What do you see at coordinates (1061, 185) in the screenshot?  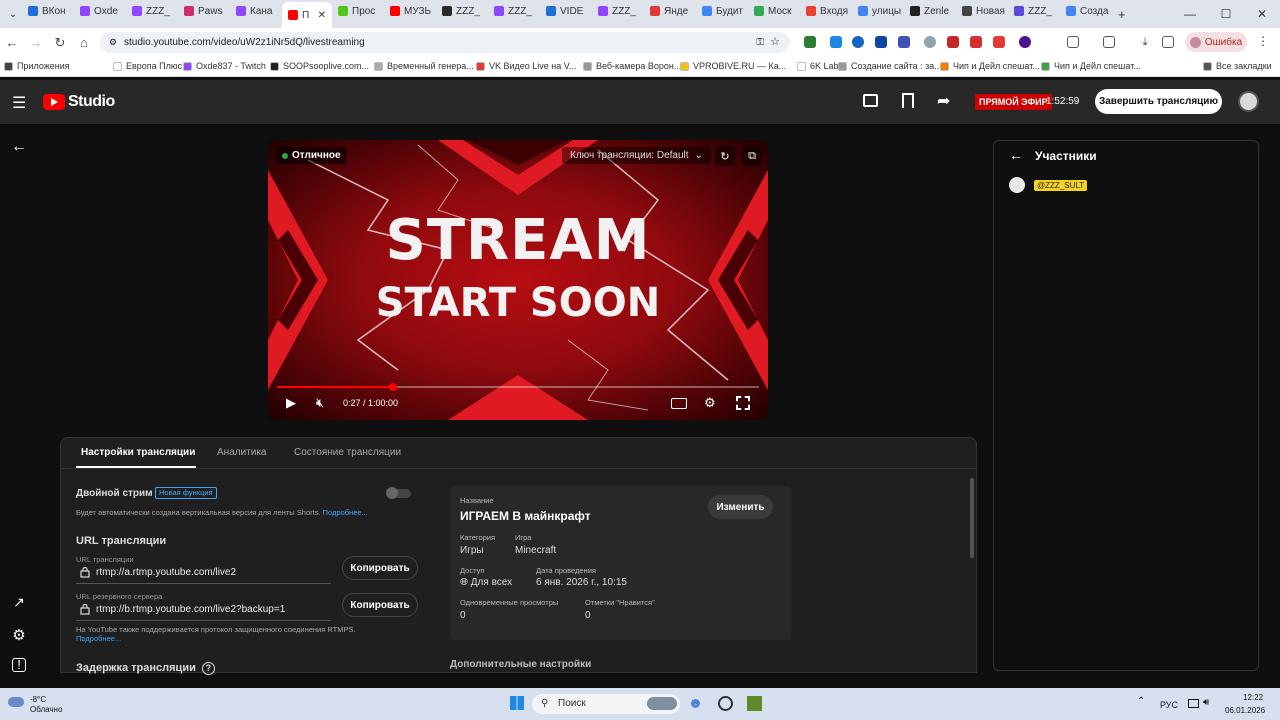 I see `participant-name: @ZZZ_SULT` at bounding box center [1061, 185].